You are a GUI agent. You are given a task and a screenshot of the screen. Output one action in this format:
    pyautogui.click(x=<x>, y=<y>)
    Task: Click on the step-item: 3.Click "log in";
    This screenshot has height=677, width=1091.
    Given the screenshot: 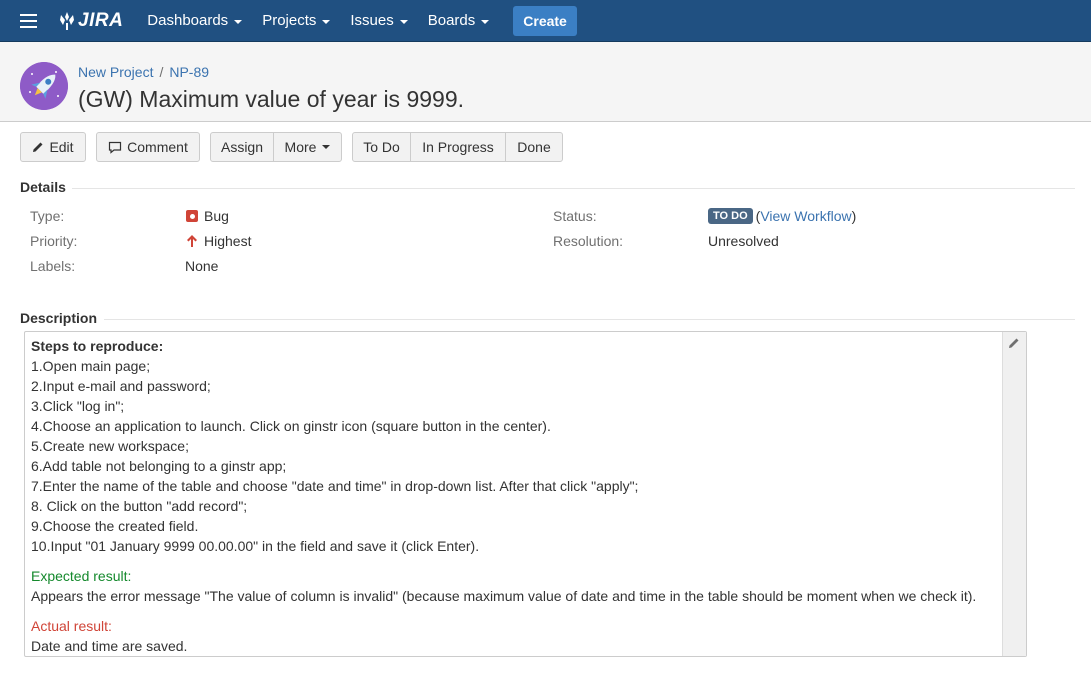 What is the action you would take?
    pyautogui.click(x=78, y=406)
    